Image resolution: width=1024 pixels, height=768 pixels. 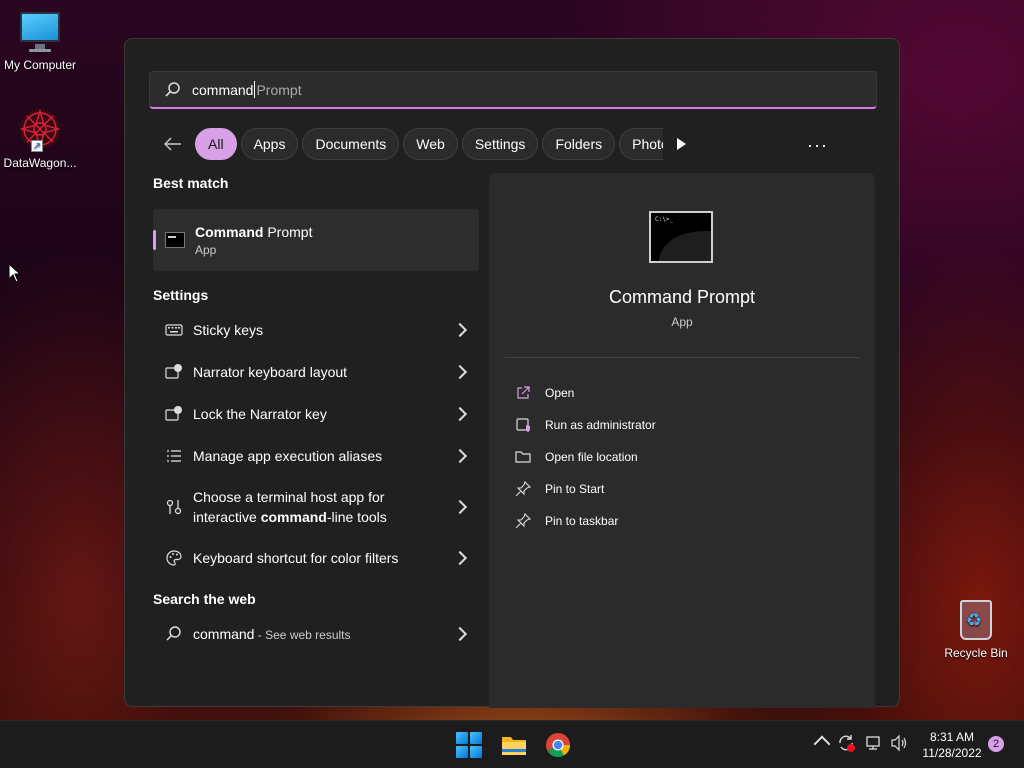 I want to click on settings-heading: Settings, so click(x=181, y=295).